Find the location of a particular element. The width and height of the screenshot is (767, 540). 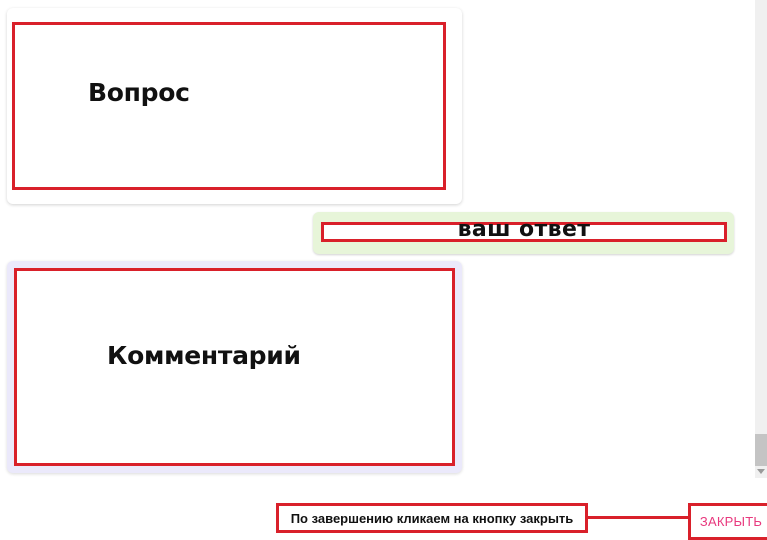

close-button-highlight-frame: ЗАКРЫТЬ is located at coordinates (727, 521).